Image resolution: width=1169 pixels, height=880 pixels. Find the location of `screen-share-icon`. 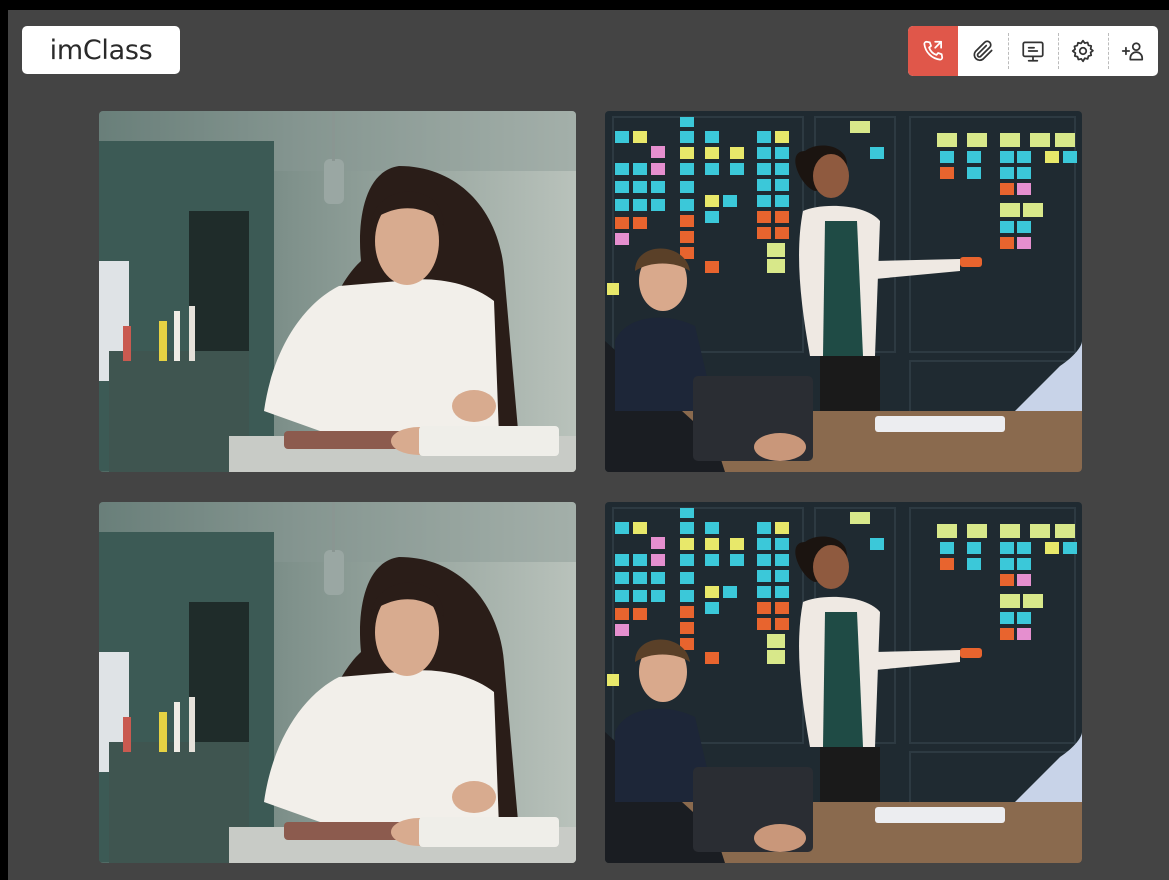

screen-share-icon is located at coordinates (1033, 51).